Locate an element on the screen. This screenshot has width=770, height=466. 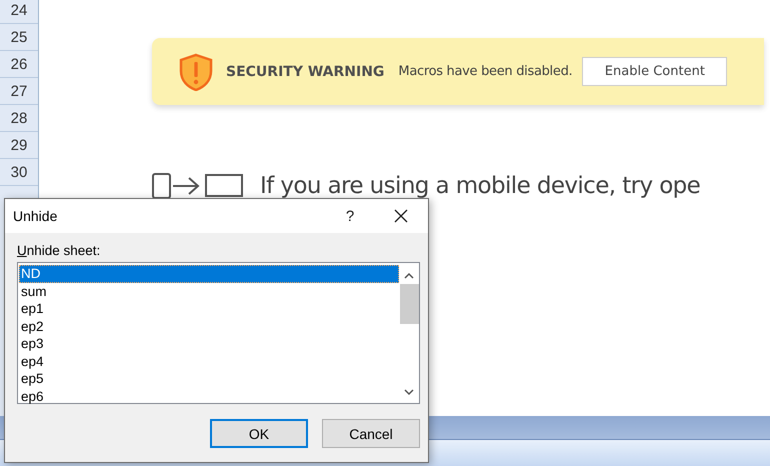
enable-content-button: Enable Content is located at coordinates (655, 71).